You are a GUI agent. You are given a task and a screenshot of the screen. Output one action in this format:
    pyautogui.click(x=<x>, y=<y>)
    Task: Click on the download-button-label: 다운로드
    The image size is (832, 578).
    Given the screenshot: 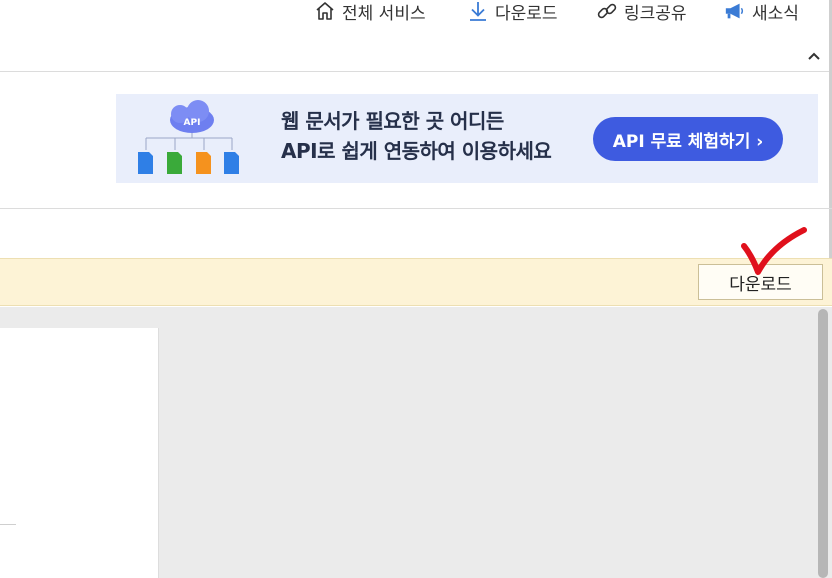 What is the action you would take?
    pyautogui.click(x=760, y=284)
    